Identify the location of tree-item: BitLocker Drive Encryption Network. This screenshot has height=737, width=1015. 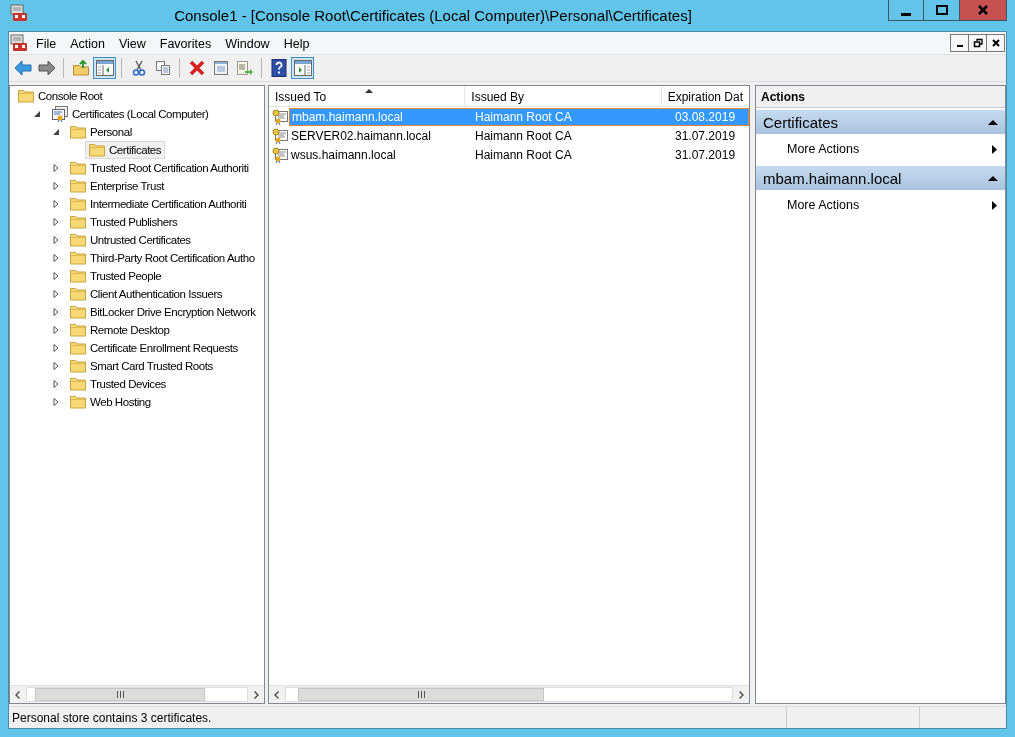
(163, 312).